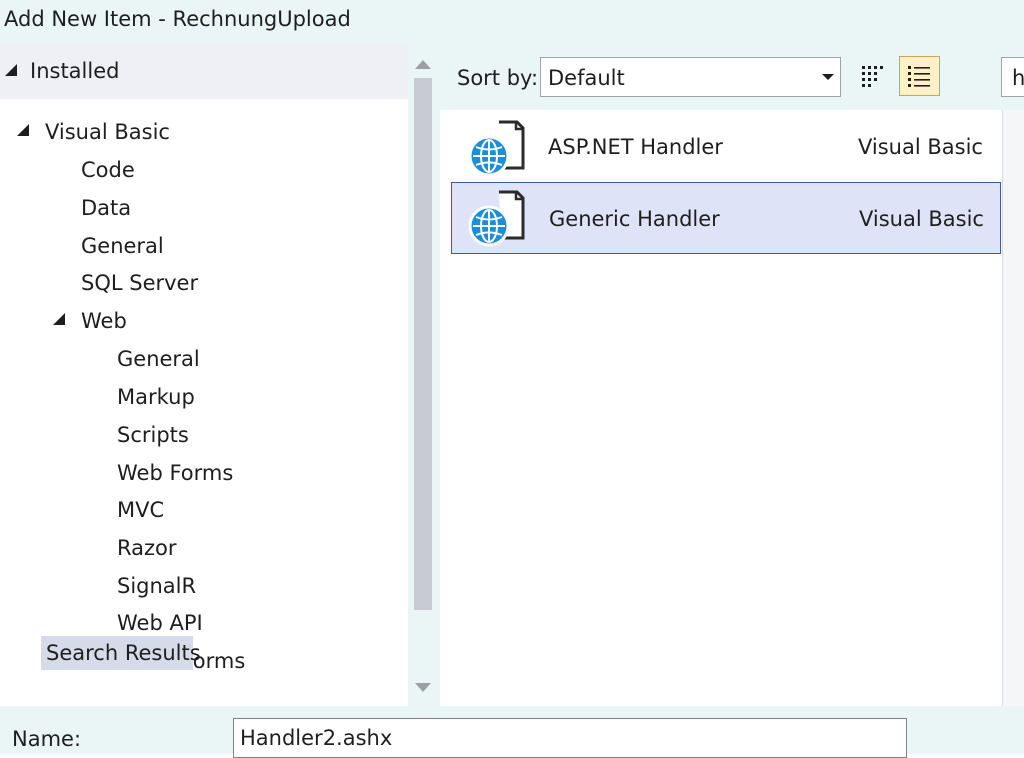  Describe the element at coordinates (635, 147) in the screenshot. I see `item-name: ASP.NET Handler` at that location.